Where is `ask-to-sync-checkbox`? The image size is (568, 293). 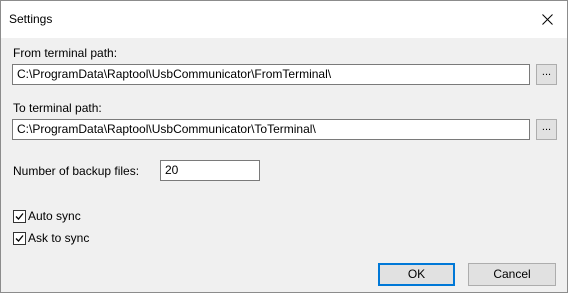
ask-to-sync-checkbox is located at coordinates (19, 238).